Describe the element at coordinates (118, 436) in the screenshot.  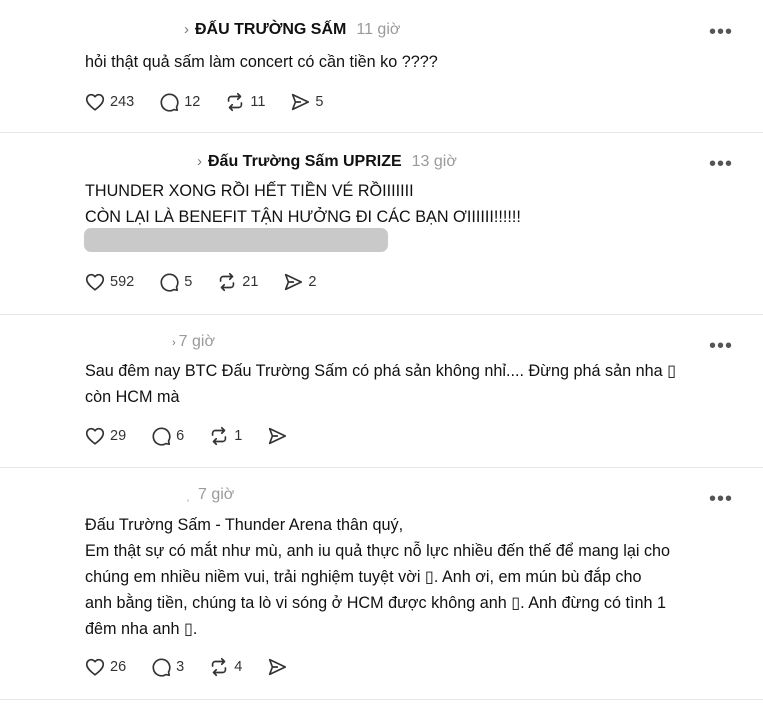
I see `like-count: 29` at that location.